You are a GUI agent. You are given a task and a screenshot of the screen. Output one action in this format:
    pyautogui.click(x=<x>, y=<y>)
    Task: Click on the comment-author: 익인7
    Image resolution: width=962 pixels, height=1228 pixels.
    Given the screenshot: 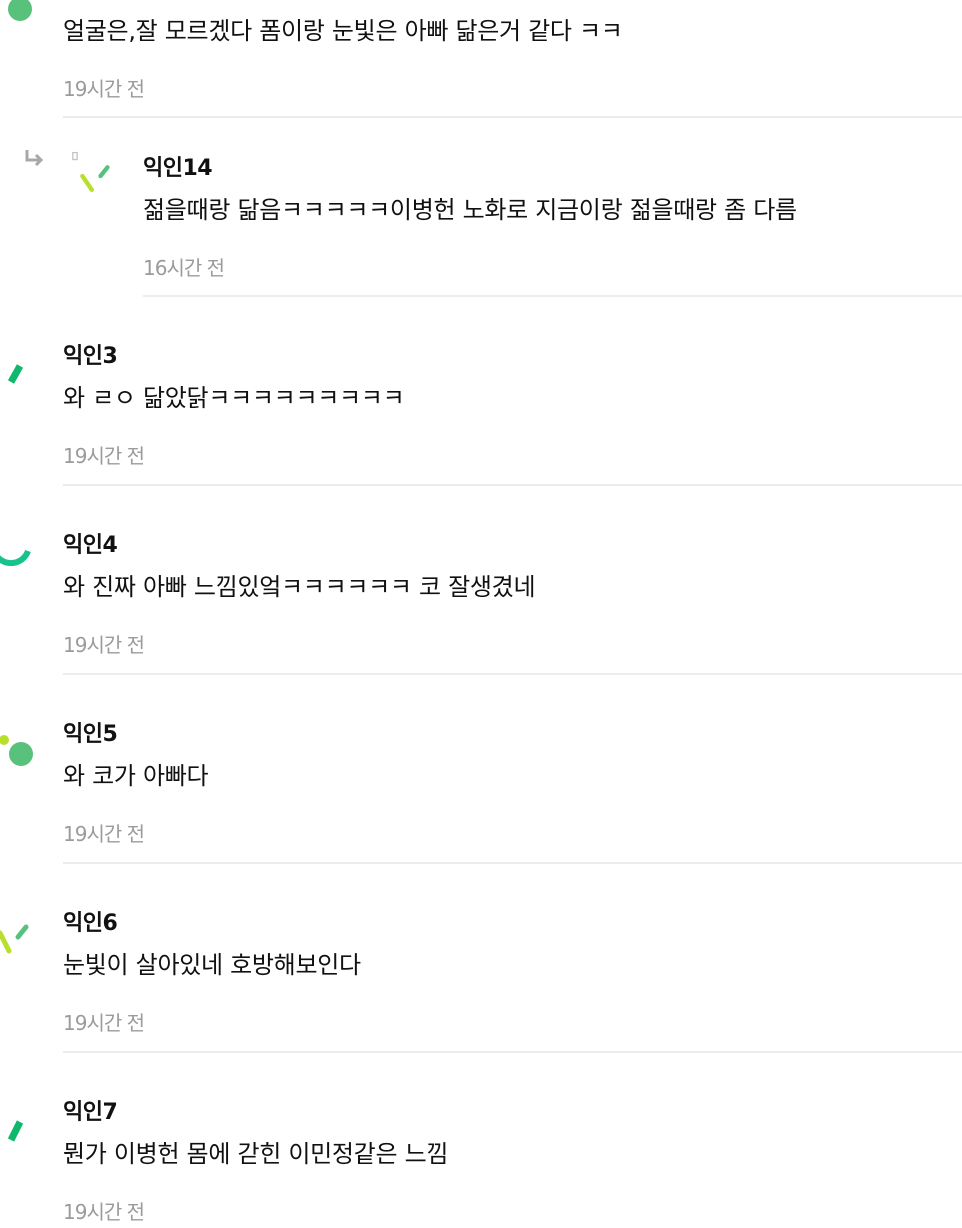 What is the action you would take?
    pyautogui.click(x=90, y=1110)
    